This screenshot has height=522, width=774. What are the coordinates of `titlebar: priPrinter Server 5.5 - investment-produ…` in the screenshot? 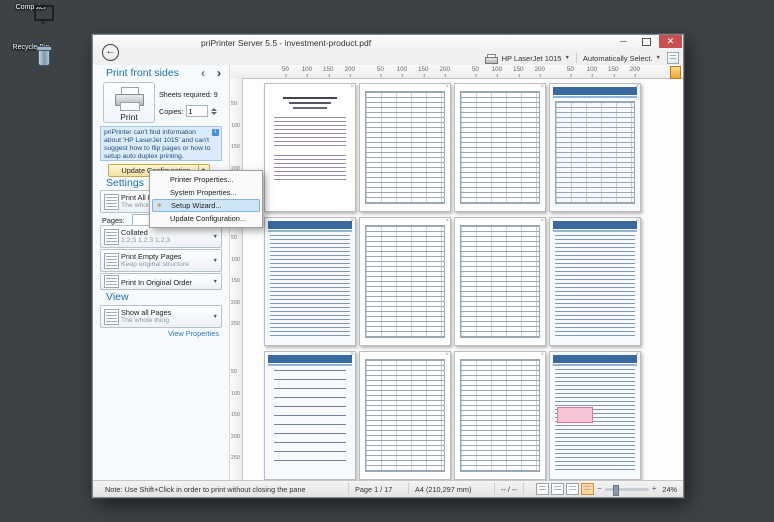 It's located at (388, 43).